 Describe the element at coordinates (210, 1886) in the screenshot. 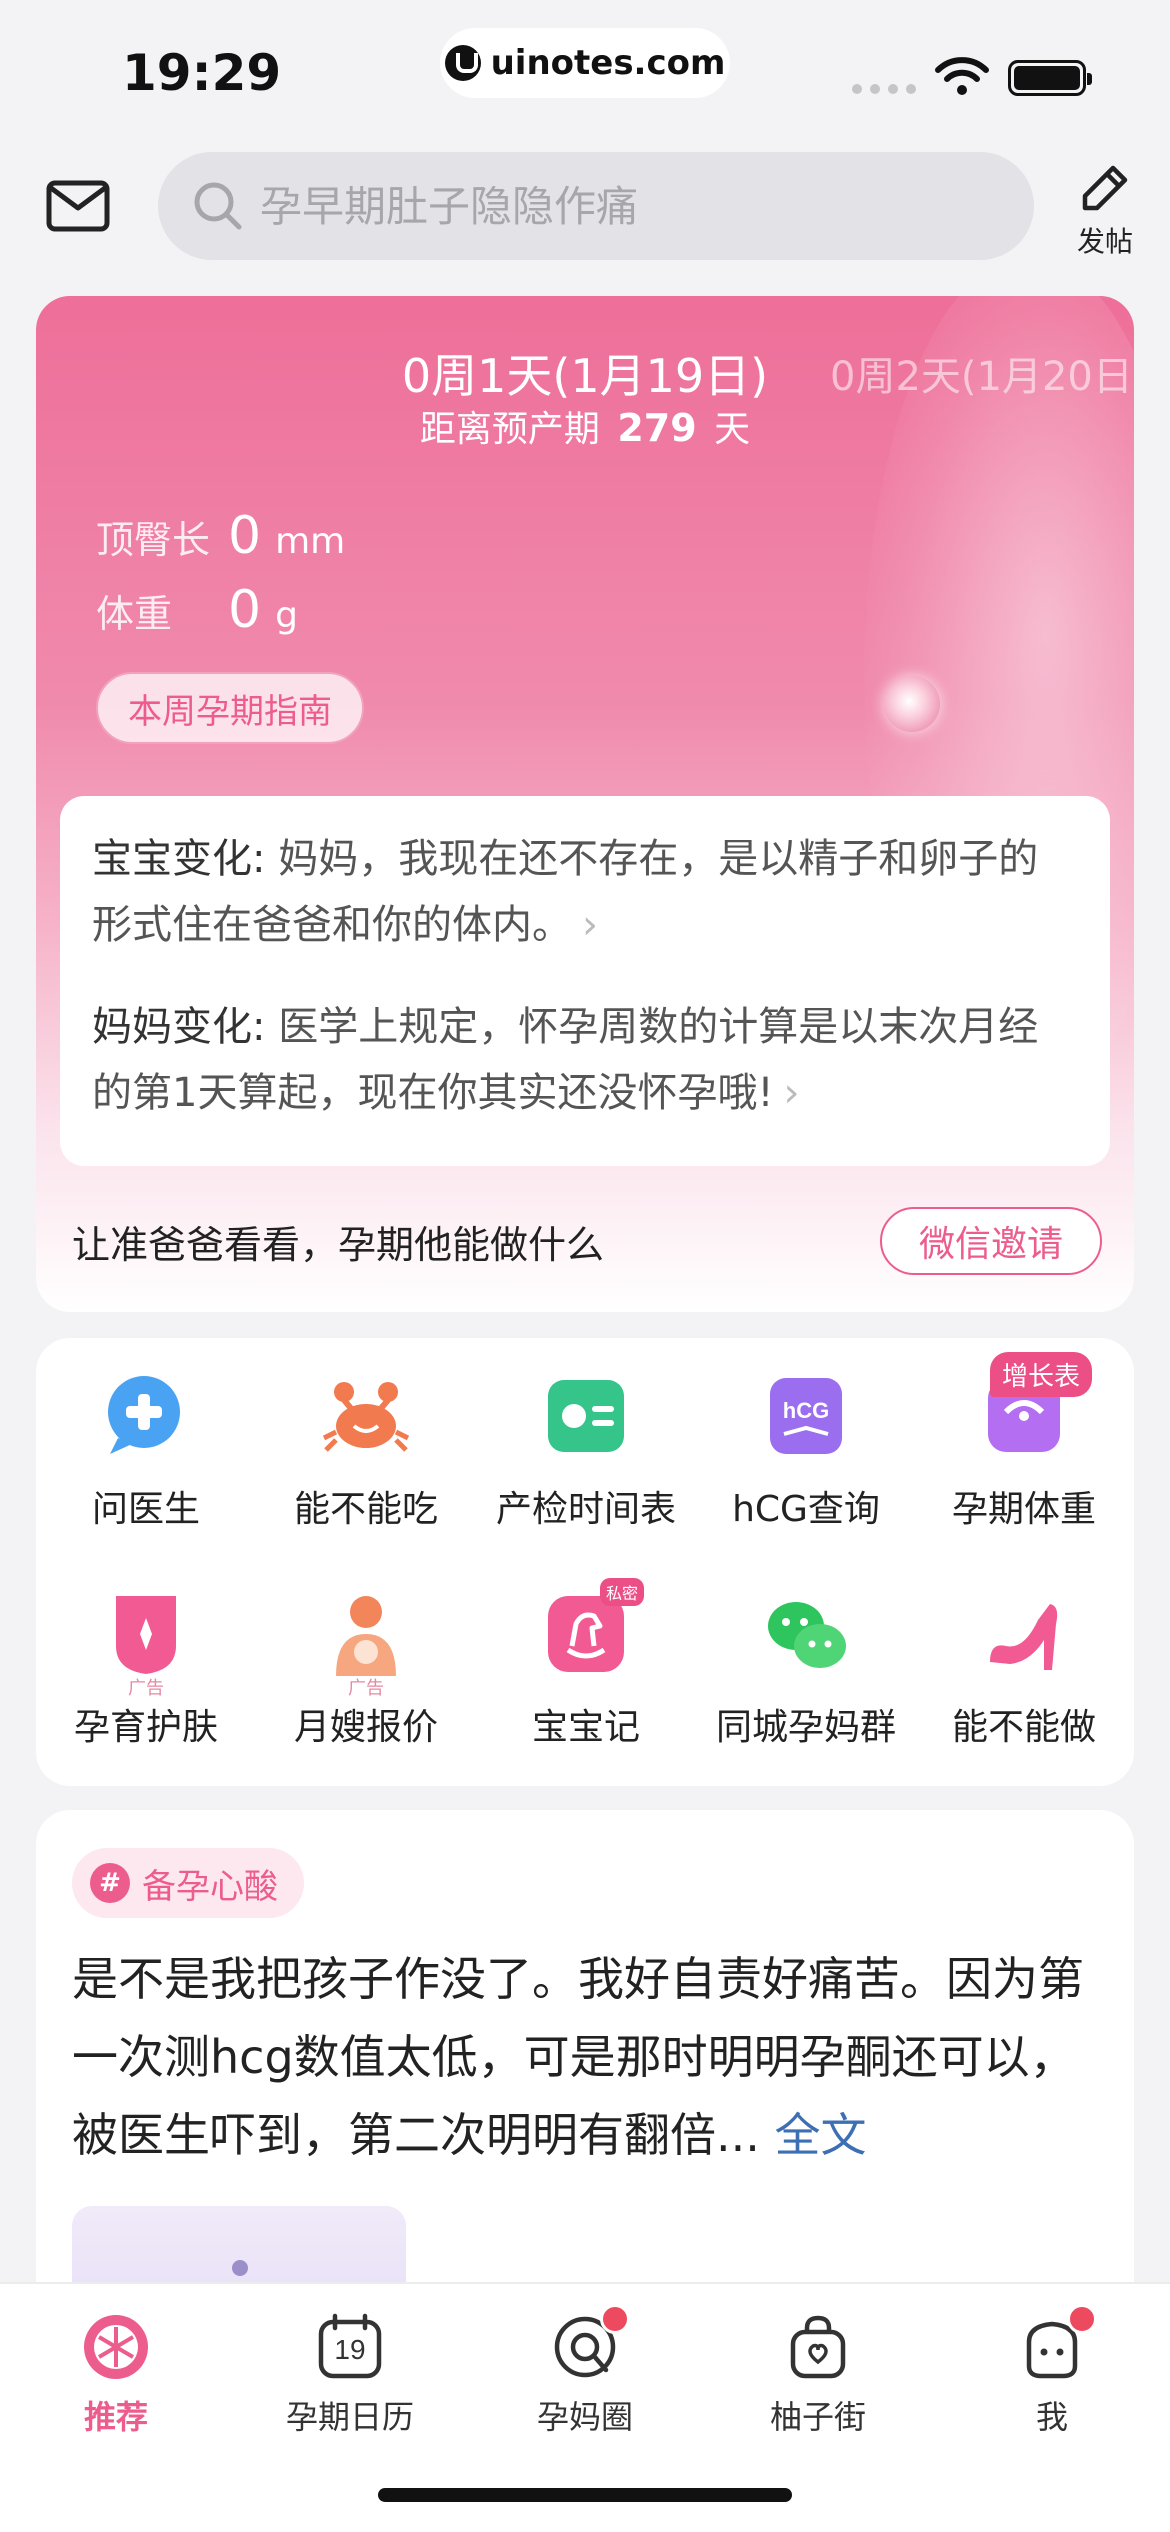

I see `topic-tag-label: 备孕心酸` at that location.